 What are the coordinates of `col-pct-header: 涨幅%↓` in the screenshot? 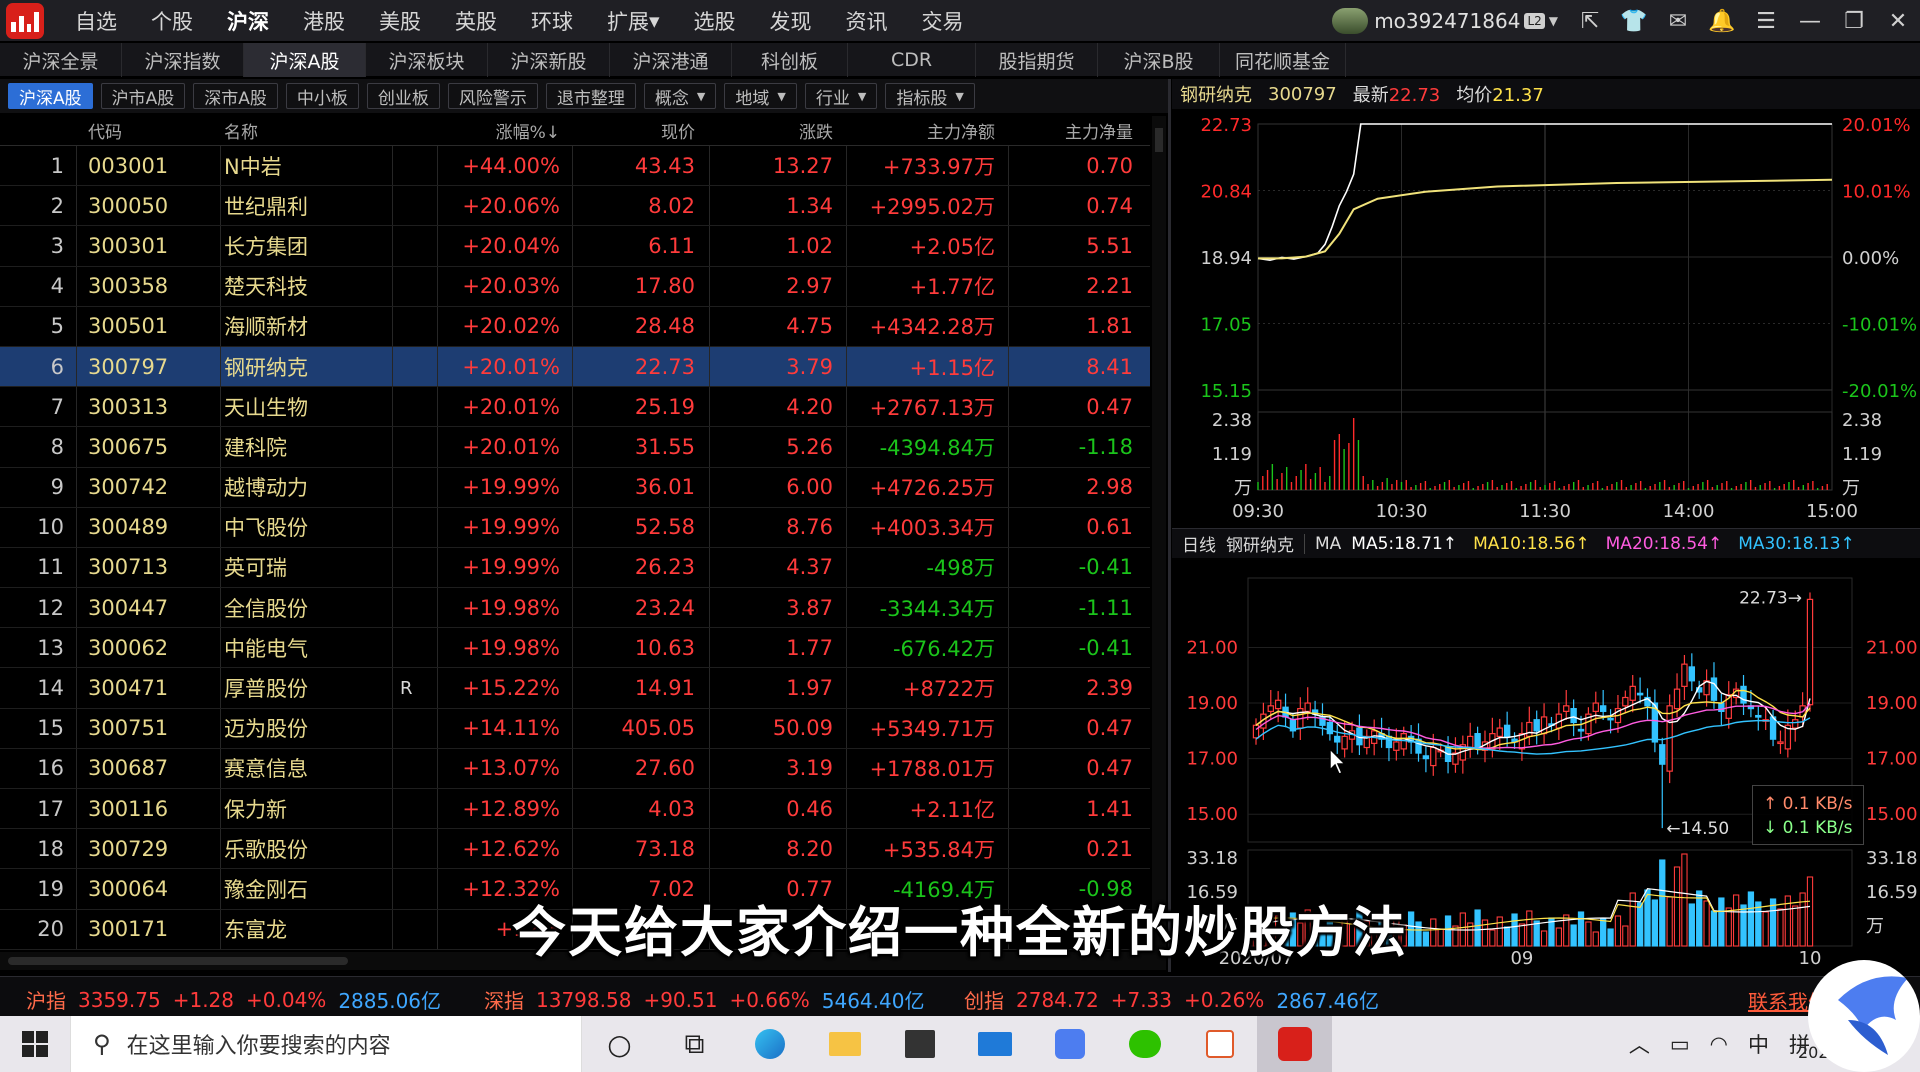 It's located at (500, 130).